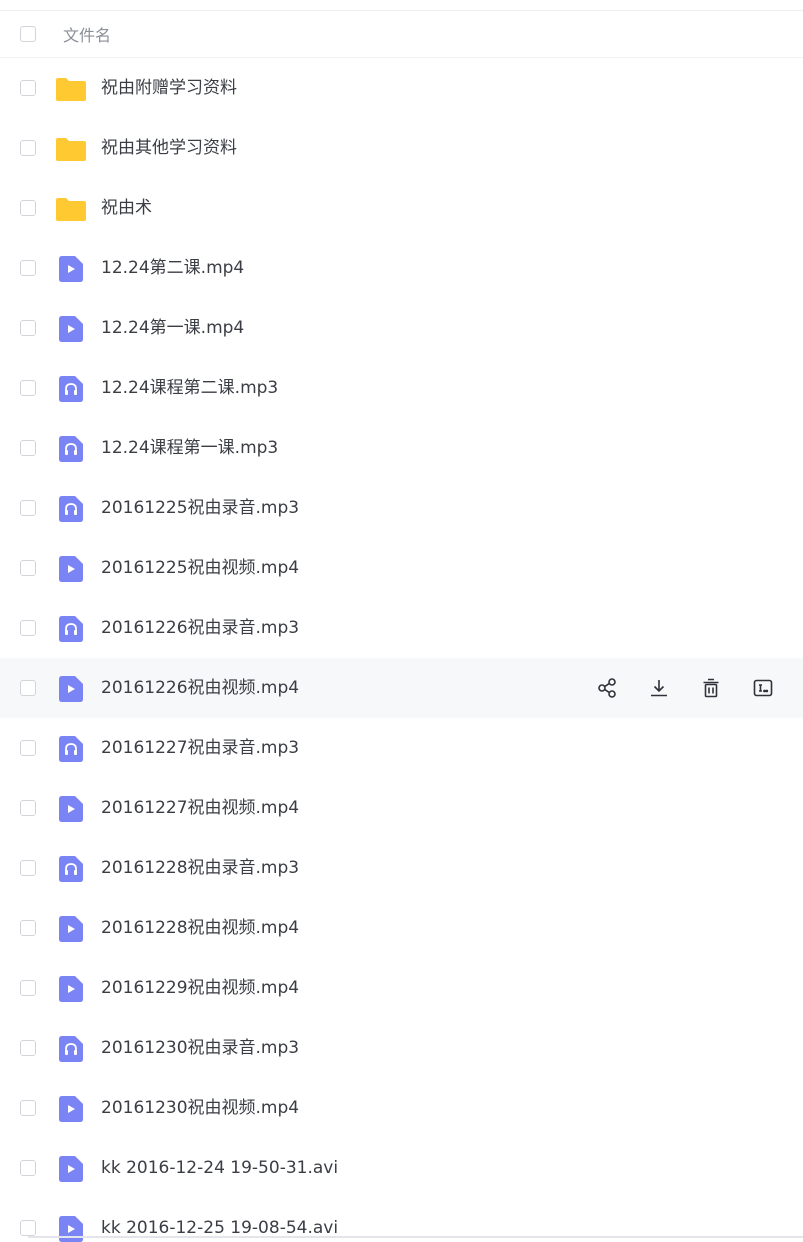 The width and height of the screenshot is (803, 1242). Describe the element at coordinates (401, 808) in the screenshot. I see `file-row: 20161227祝由视频.mp4` at that location.